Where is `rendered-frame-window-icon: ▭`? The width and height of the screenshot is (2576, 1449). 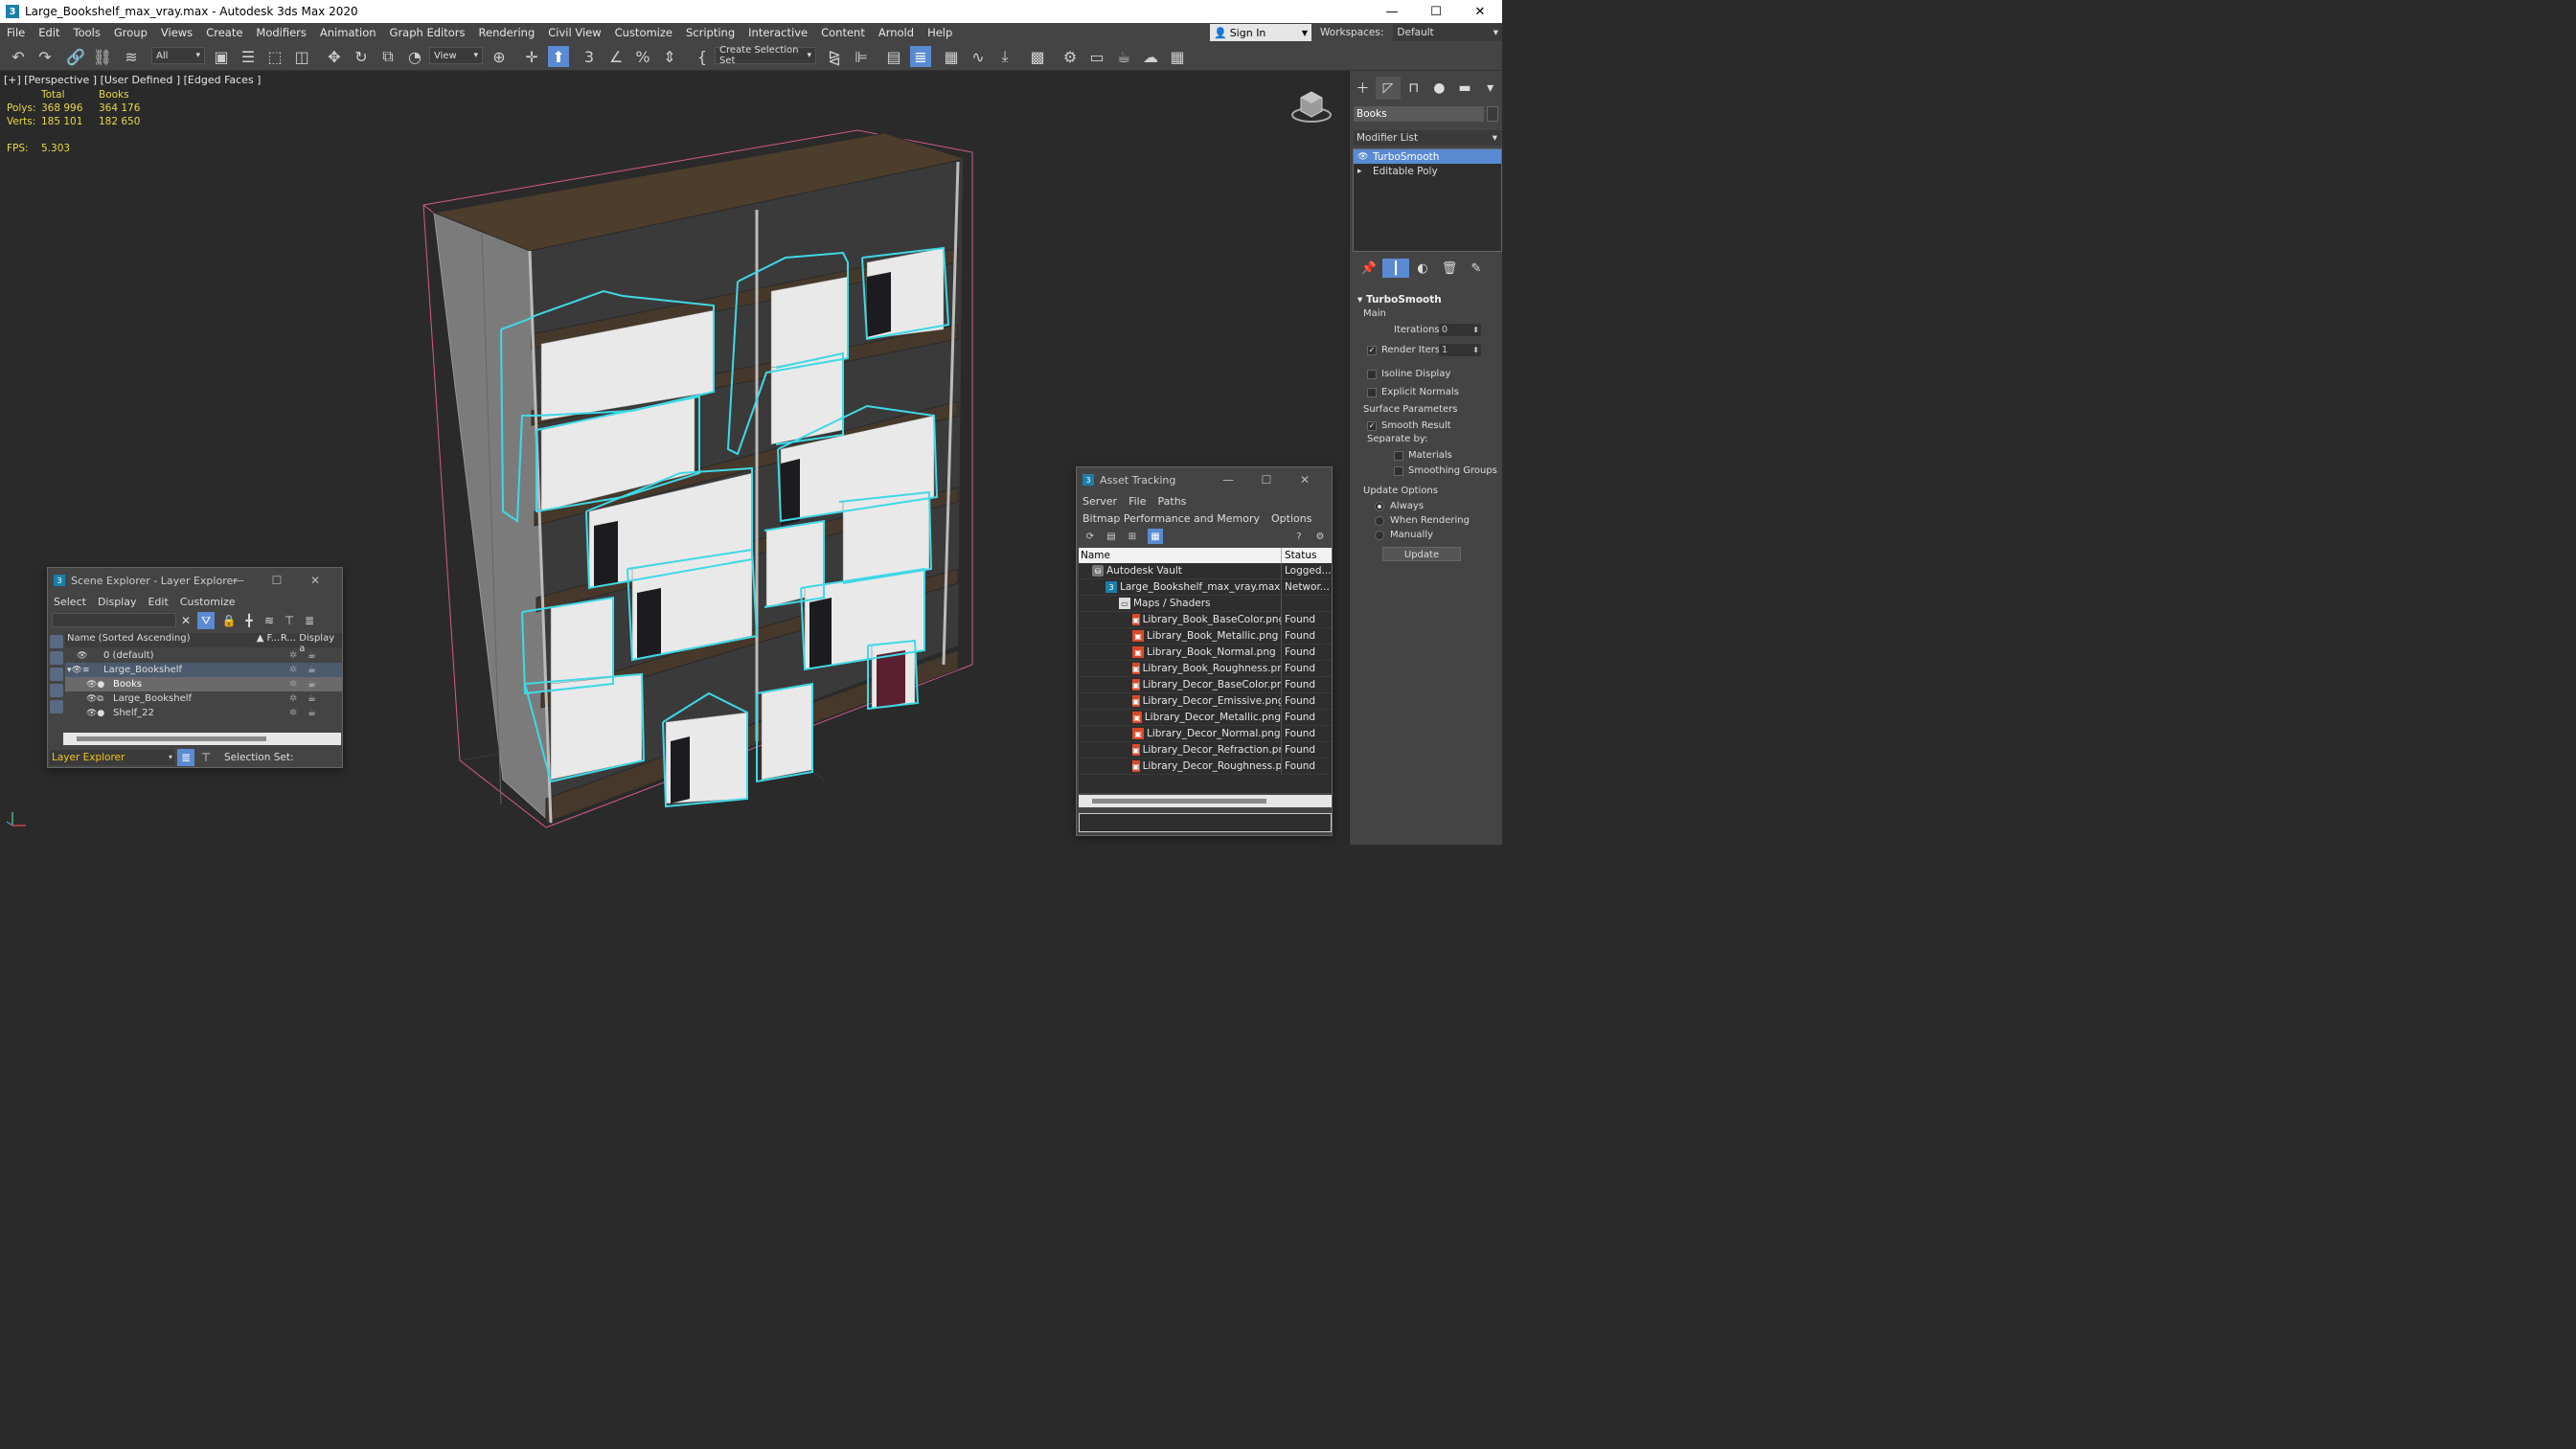 rendered-frame-window-icon: ▭ is located at coordinates (1096, 56).